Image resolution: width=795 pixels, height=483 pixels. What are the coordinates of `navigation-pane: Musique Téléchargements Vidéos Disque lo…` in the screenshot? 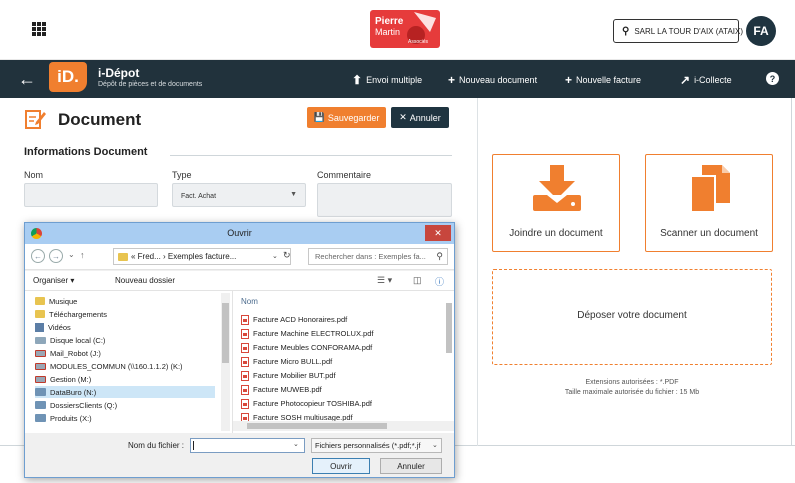 It's located at (129, 362).